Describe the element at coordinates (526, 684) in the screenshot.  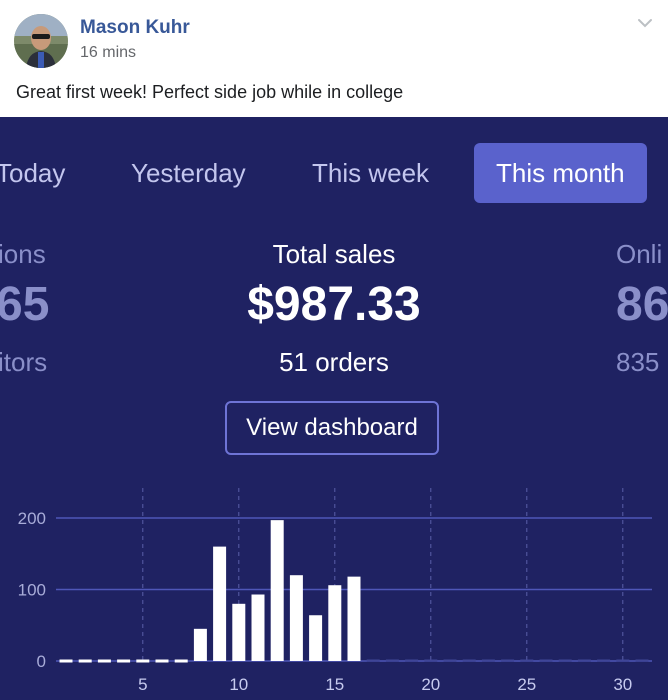
I see `x-tick-label: 25` at that location.